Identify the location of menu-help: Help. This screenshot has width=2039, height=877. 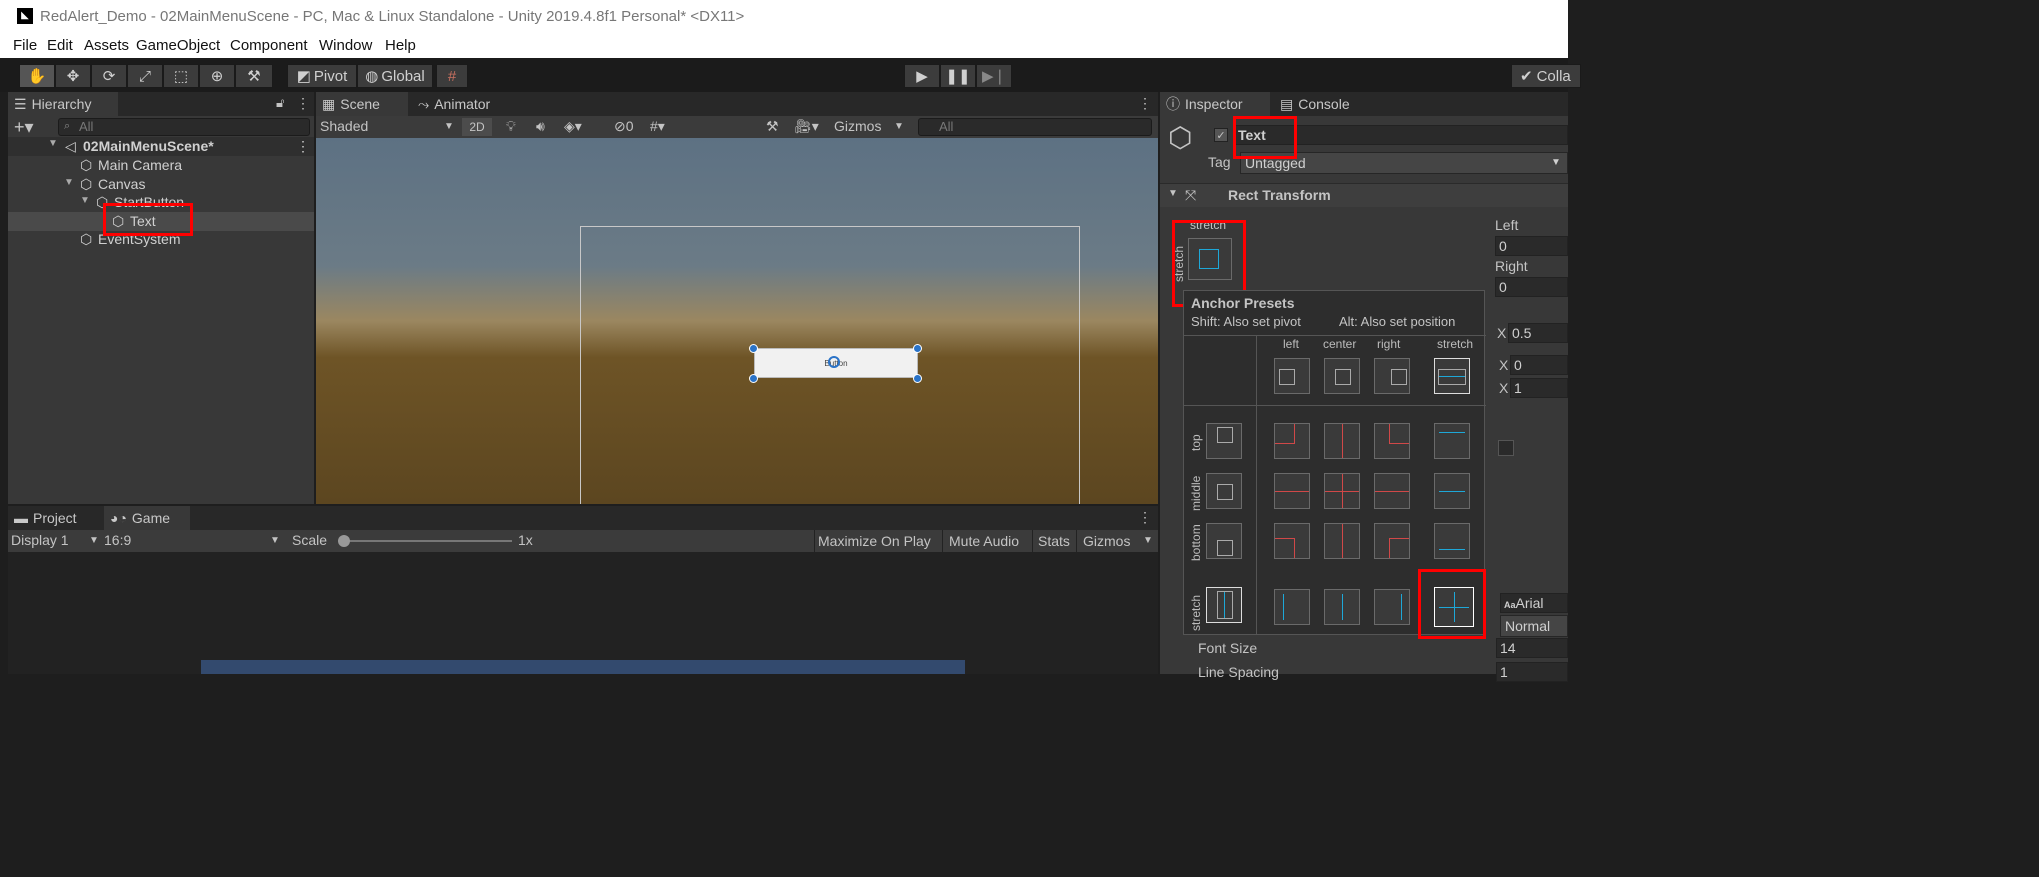
(400, 45).